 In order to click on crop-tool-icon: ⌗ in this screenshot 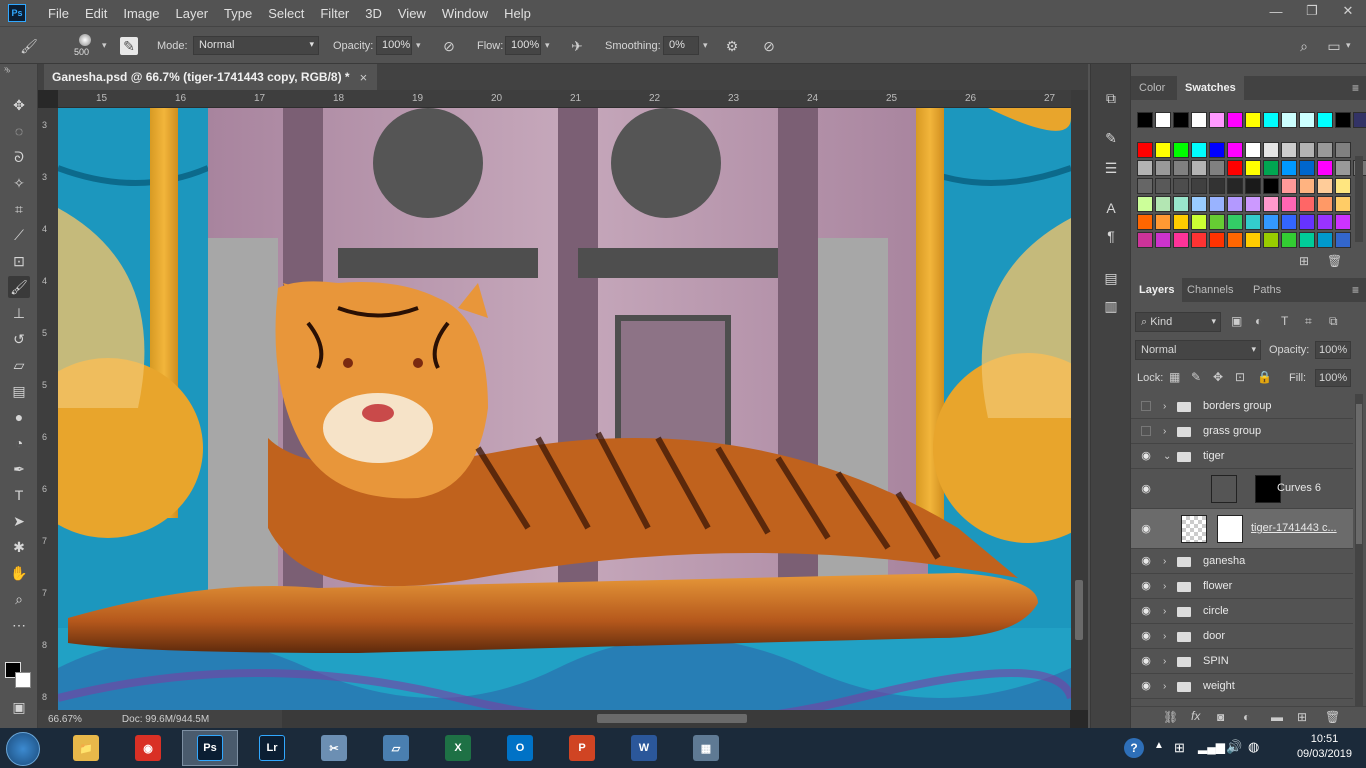, I will do `click(19, 209)`.